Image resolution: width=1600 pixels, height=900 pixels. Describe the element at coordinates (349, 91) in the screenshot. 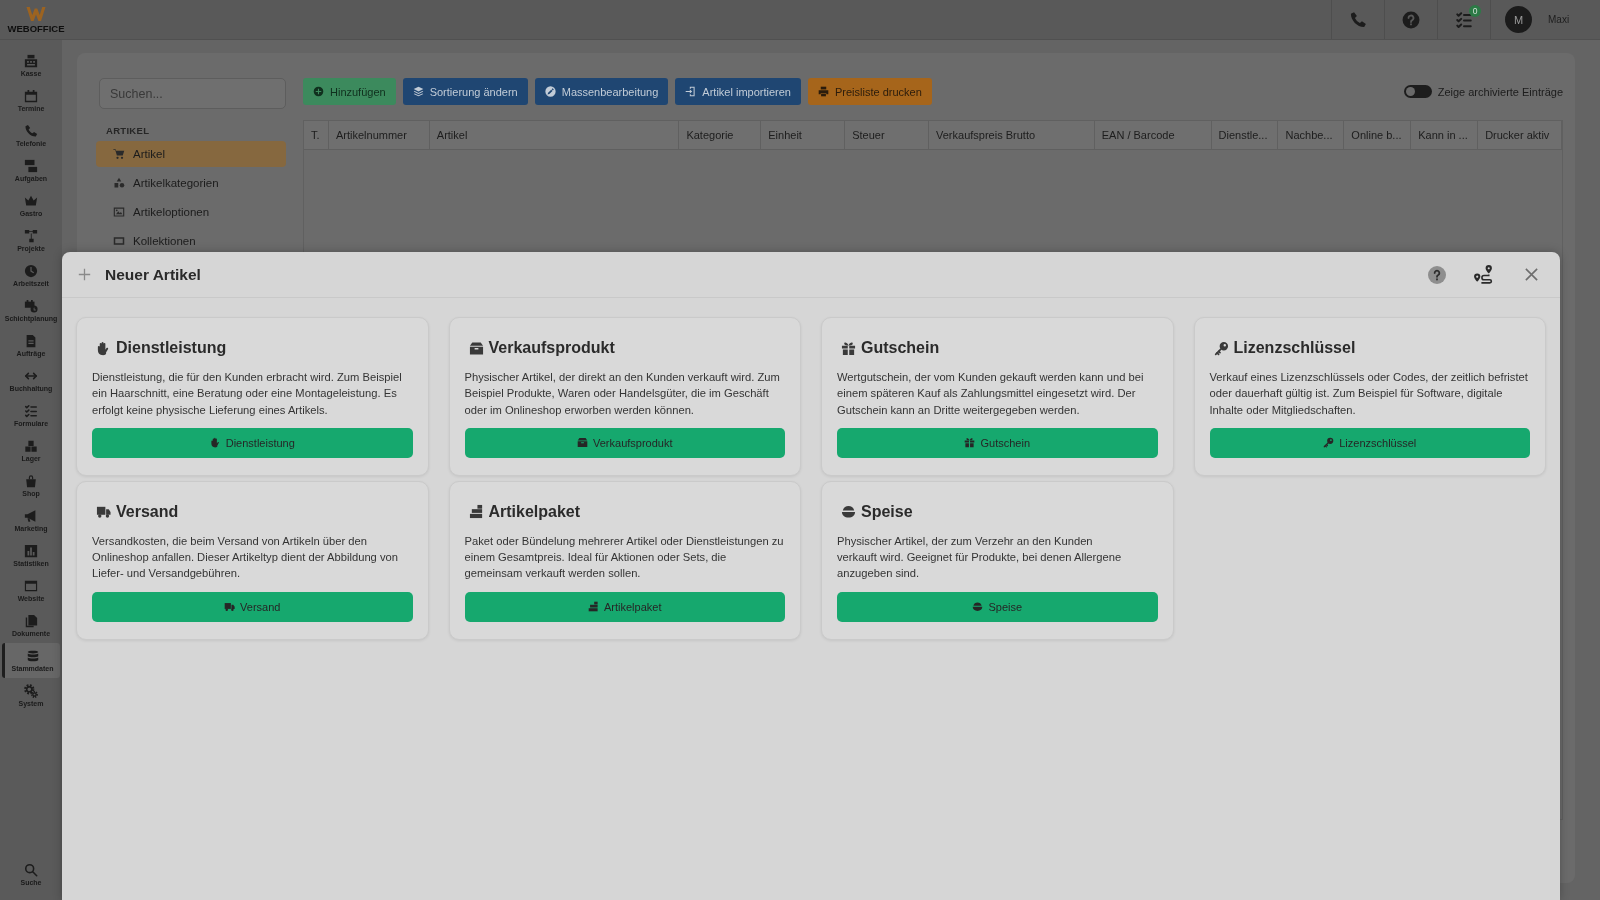

I see `toolbar-button: Hinzufügen` at that location.